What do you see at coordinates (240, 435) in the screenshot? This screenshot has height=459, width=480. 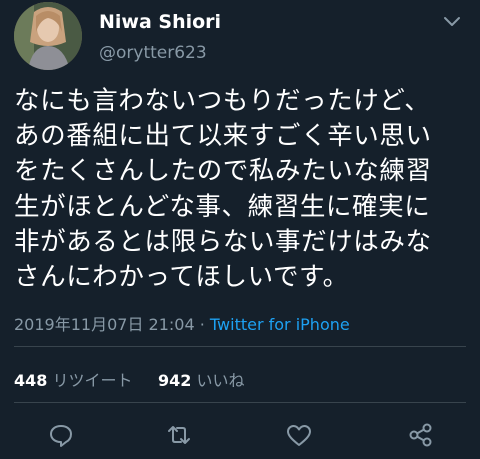 I see `tweet-actions` at bounding box center [240, 435].